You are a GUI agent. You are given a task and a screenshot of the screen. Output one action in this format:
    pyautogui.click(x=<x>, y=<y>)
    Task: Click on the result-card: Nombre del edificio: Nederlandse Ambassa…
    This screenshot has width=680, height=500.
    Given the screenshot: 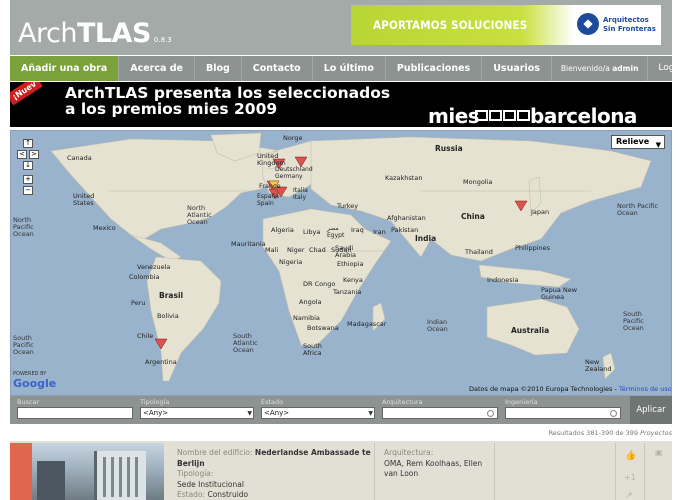 What is the action you would take?
    pyautogui.click(x=341, y=470)
    